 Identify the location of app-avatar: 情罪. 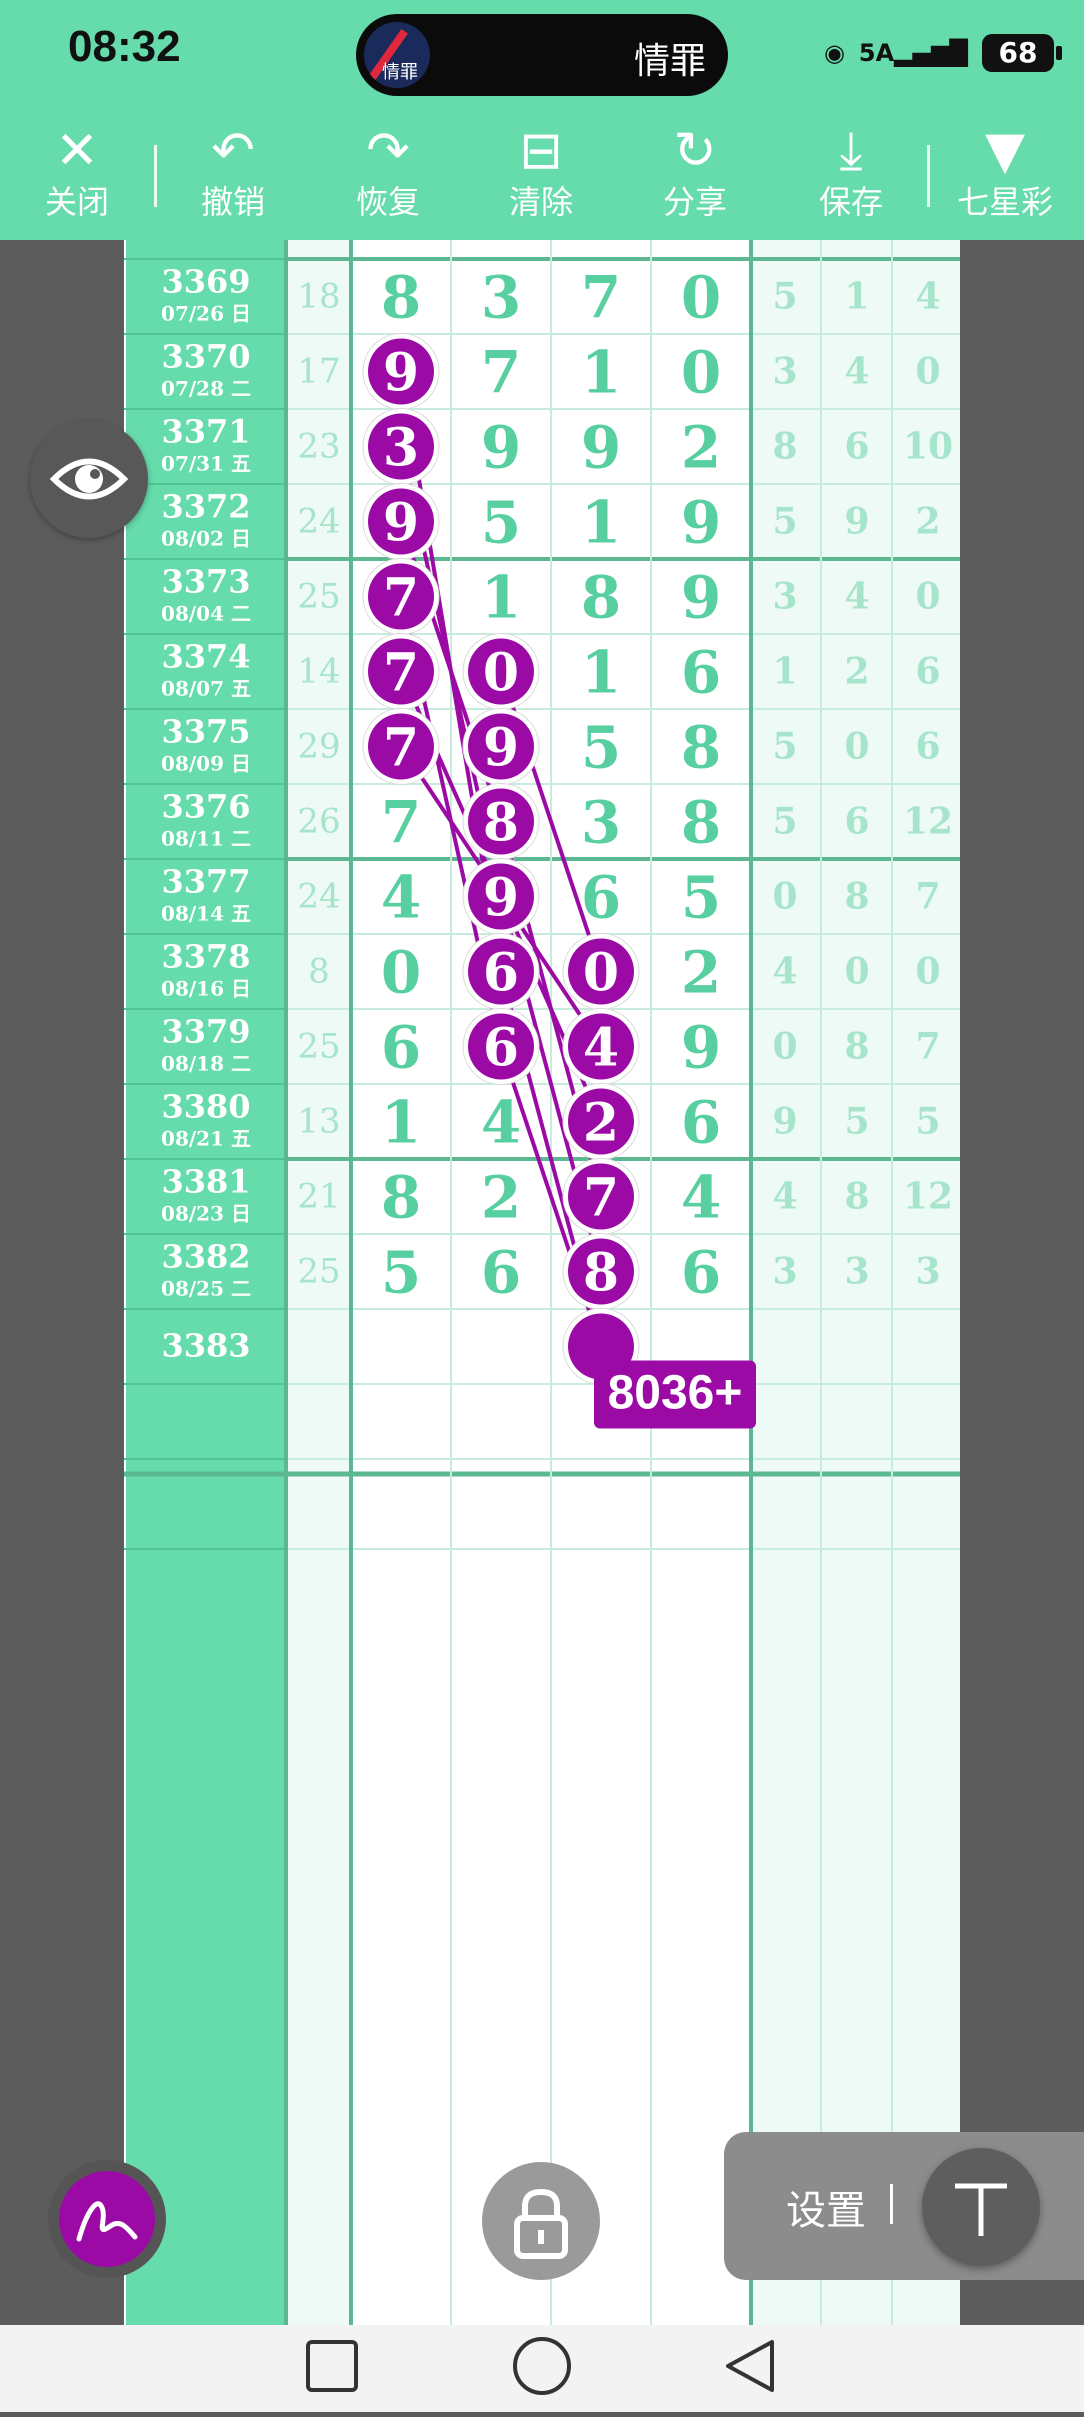
(397, 55).